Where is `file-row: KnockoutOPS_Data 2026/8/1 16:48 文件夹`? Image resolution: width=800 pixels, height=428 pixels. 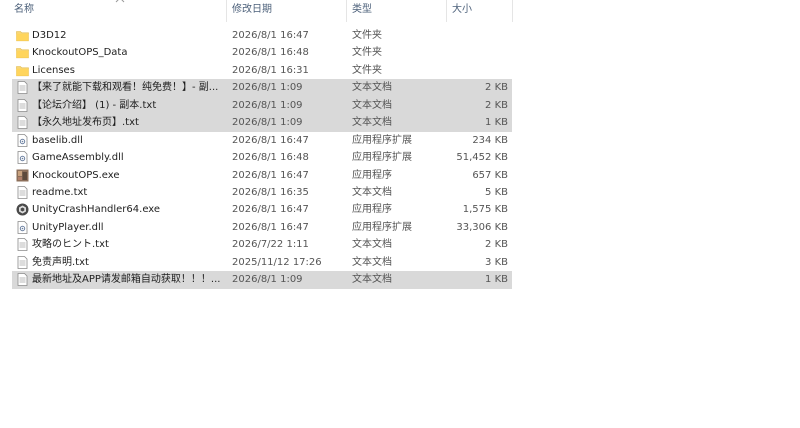 file-row: KnockoutOPS_Data 2026/8/1 16:48 文件夹 is located at coordinates (262, 52).